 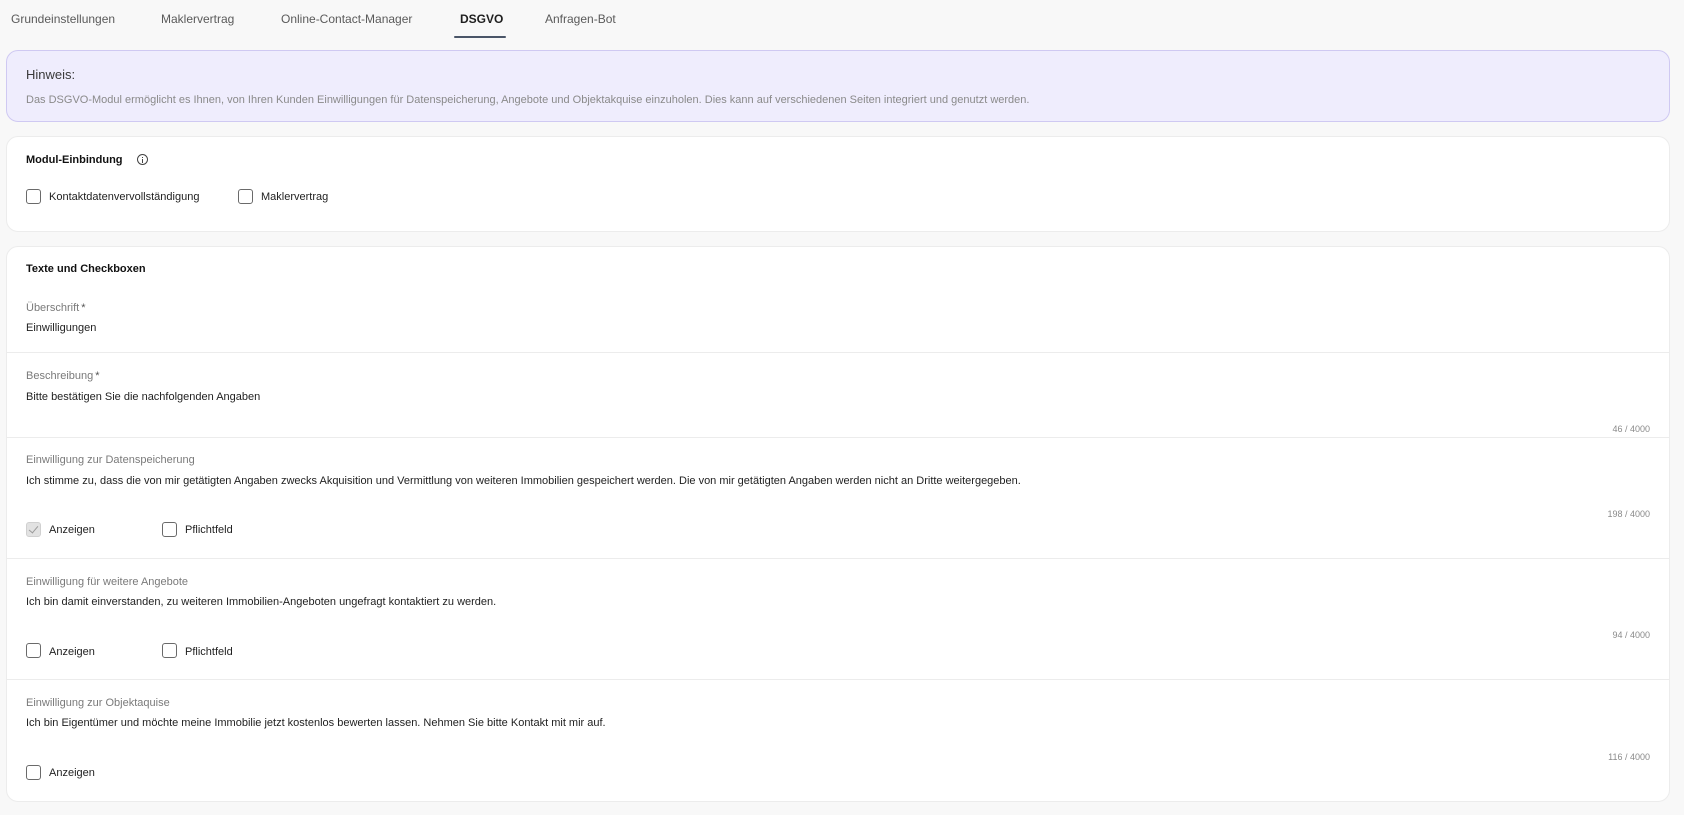 What do you see at coordinates (63, 376) in the screenshot?
I see `description-label: Beschreibung *` at bounding box center [63, 376].